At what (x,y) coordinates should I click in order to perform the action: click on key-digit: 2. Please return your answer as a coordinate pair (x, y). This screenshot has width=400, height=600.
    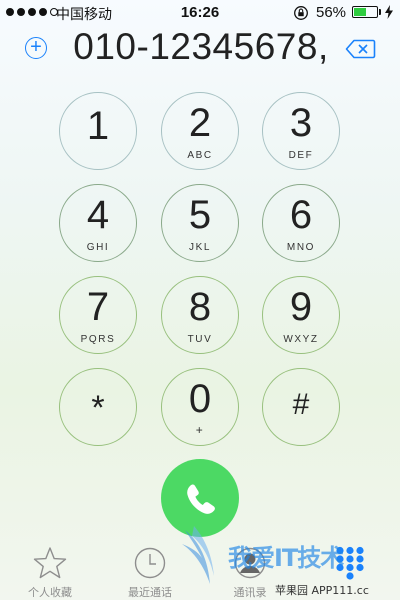
    Looking at the image, I should click on (200, 123).